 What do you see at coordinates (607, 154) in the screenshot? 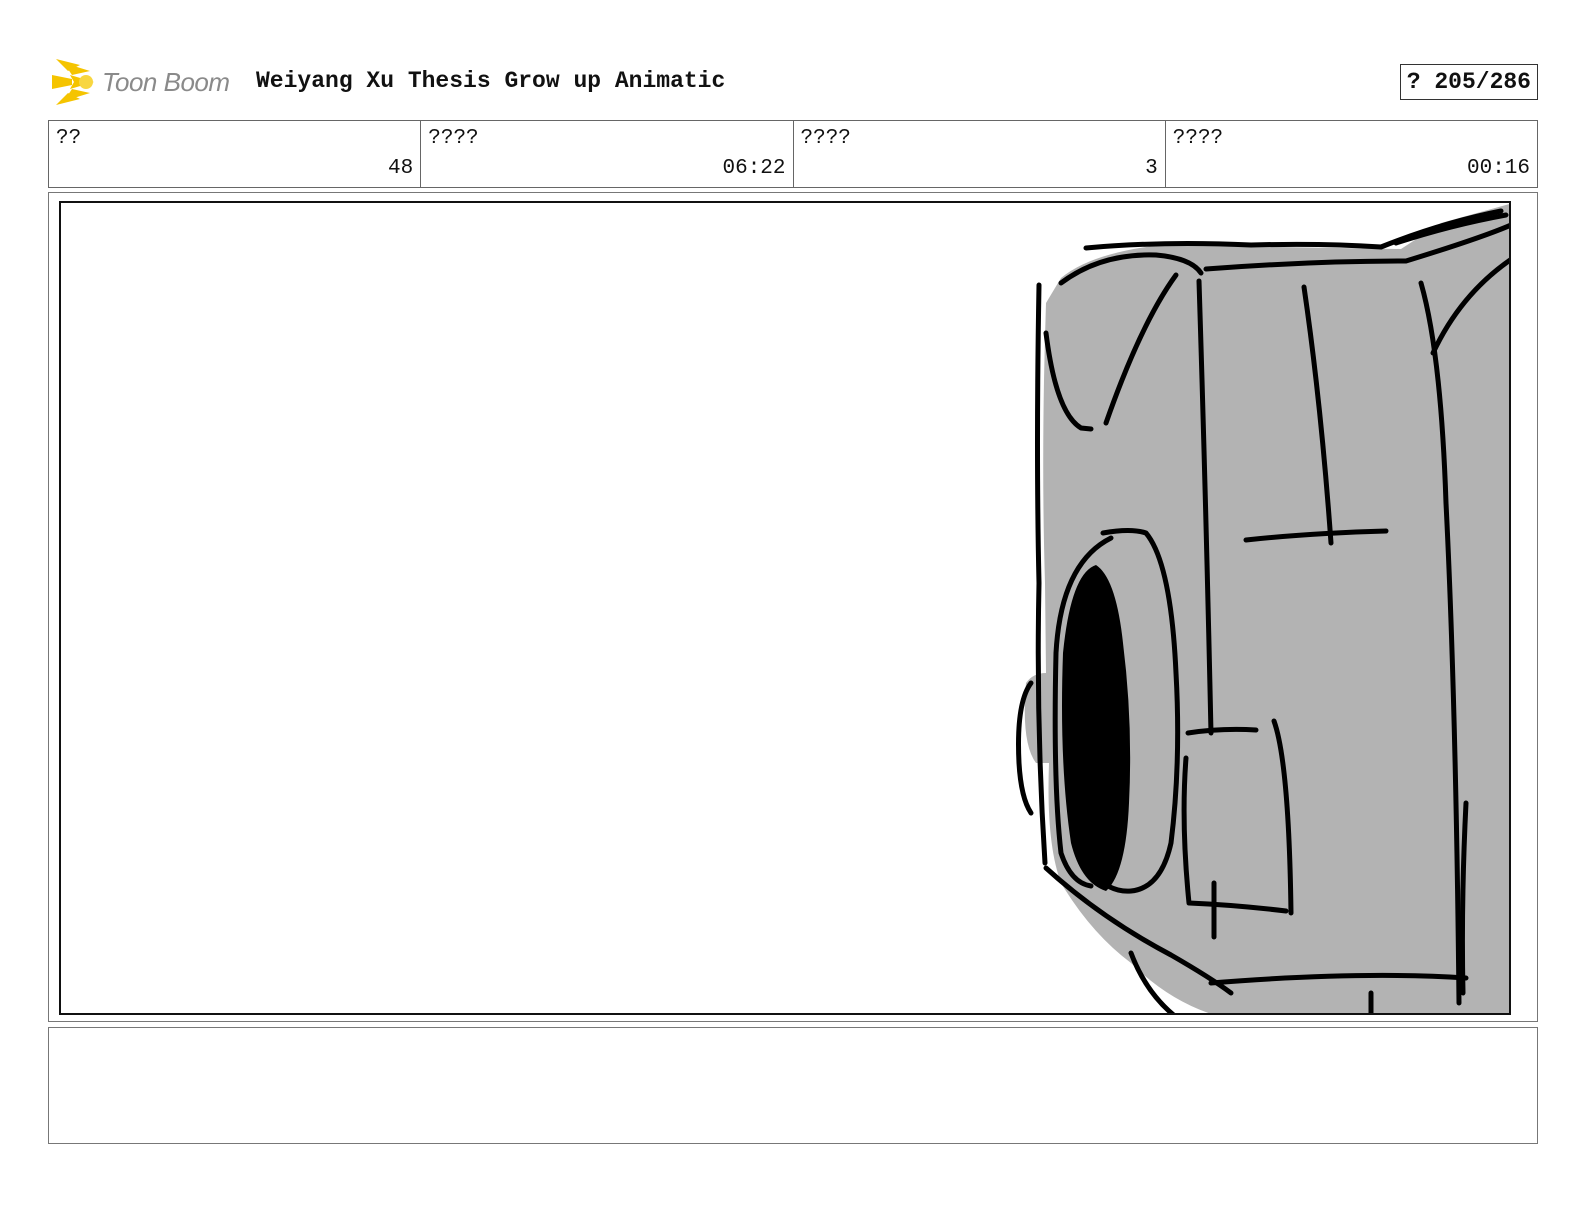
I see `info-cell-timecode: ???? 06:22` at bounding box center [607, 154].